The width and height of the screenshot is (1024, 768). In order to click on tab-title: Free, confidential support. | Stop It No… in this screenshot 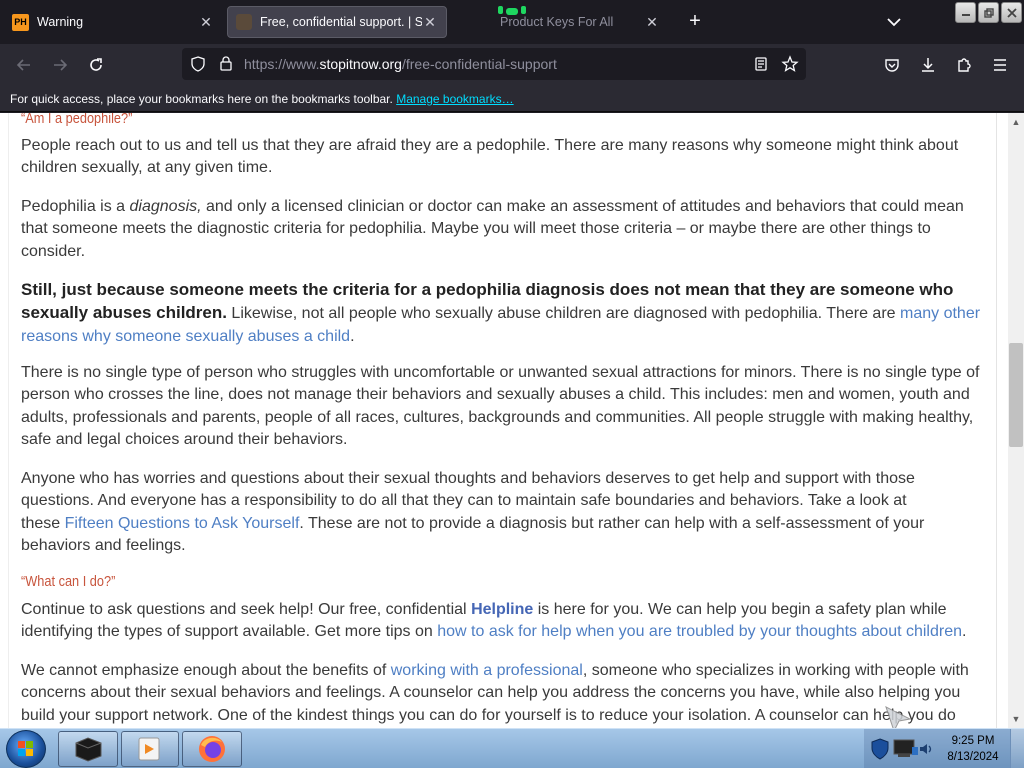, I will do `click(341, 22)`.